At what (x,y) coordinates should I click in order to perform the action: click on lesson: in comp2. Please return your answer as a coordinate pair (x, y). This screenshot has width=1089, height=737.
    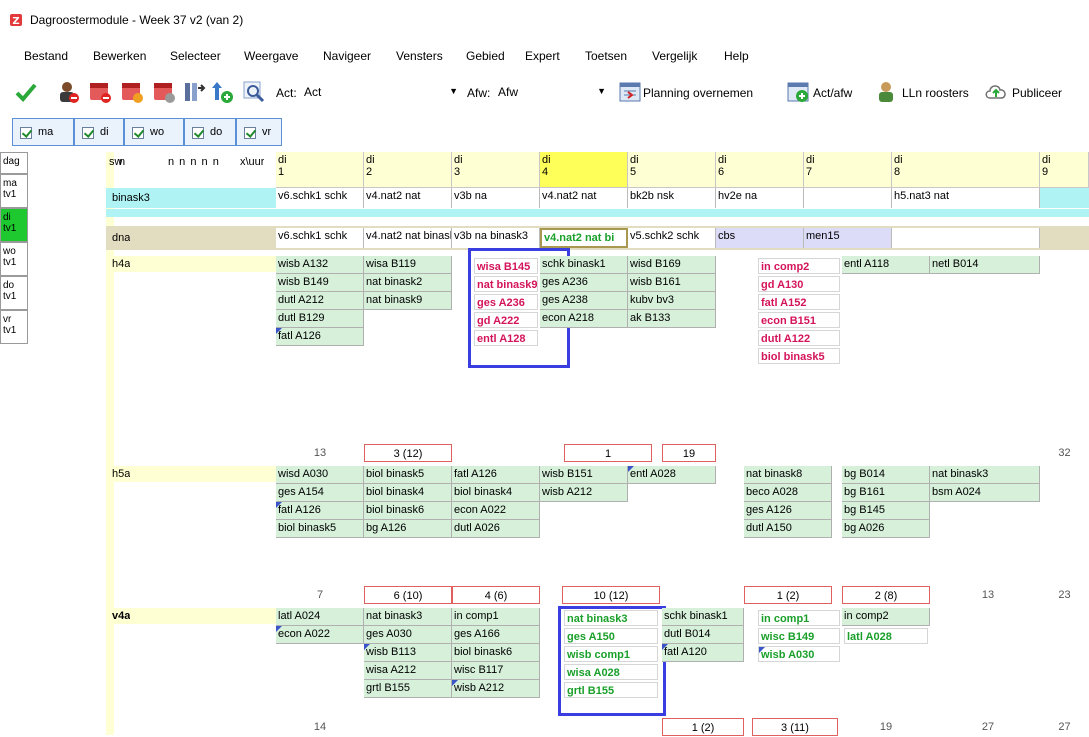
    Looking at the image, I should click on (886, 617).